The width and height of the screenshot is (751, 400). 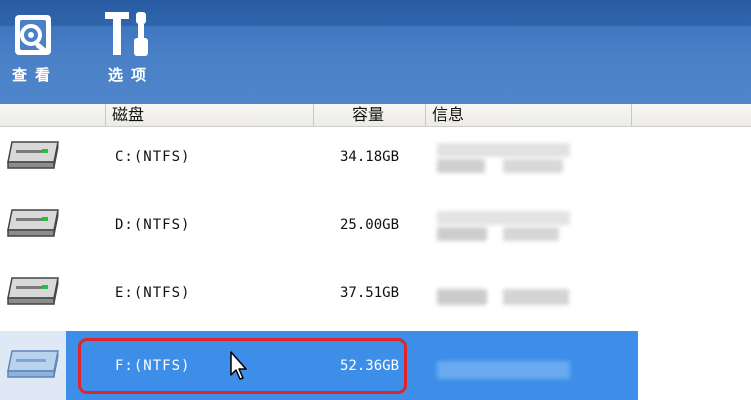 I want to click on view-button: 查看, so click(x=35, y=46).